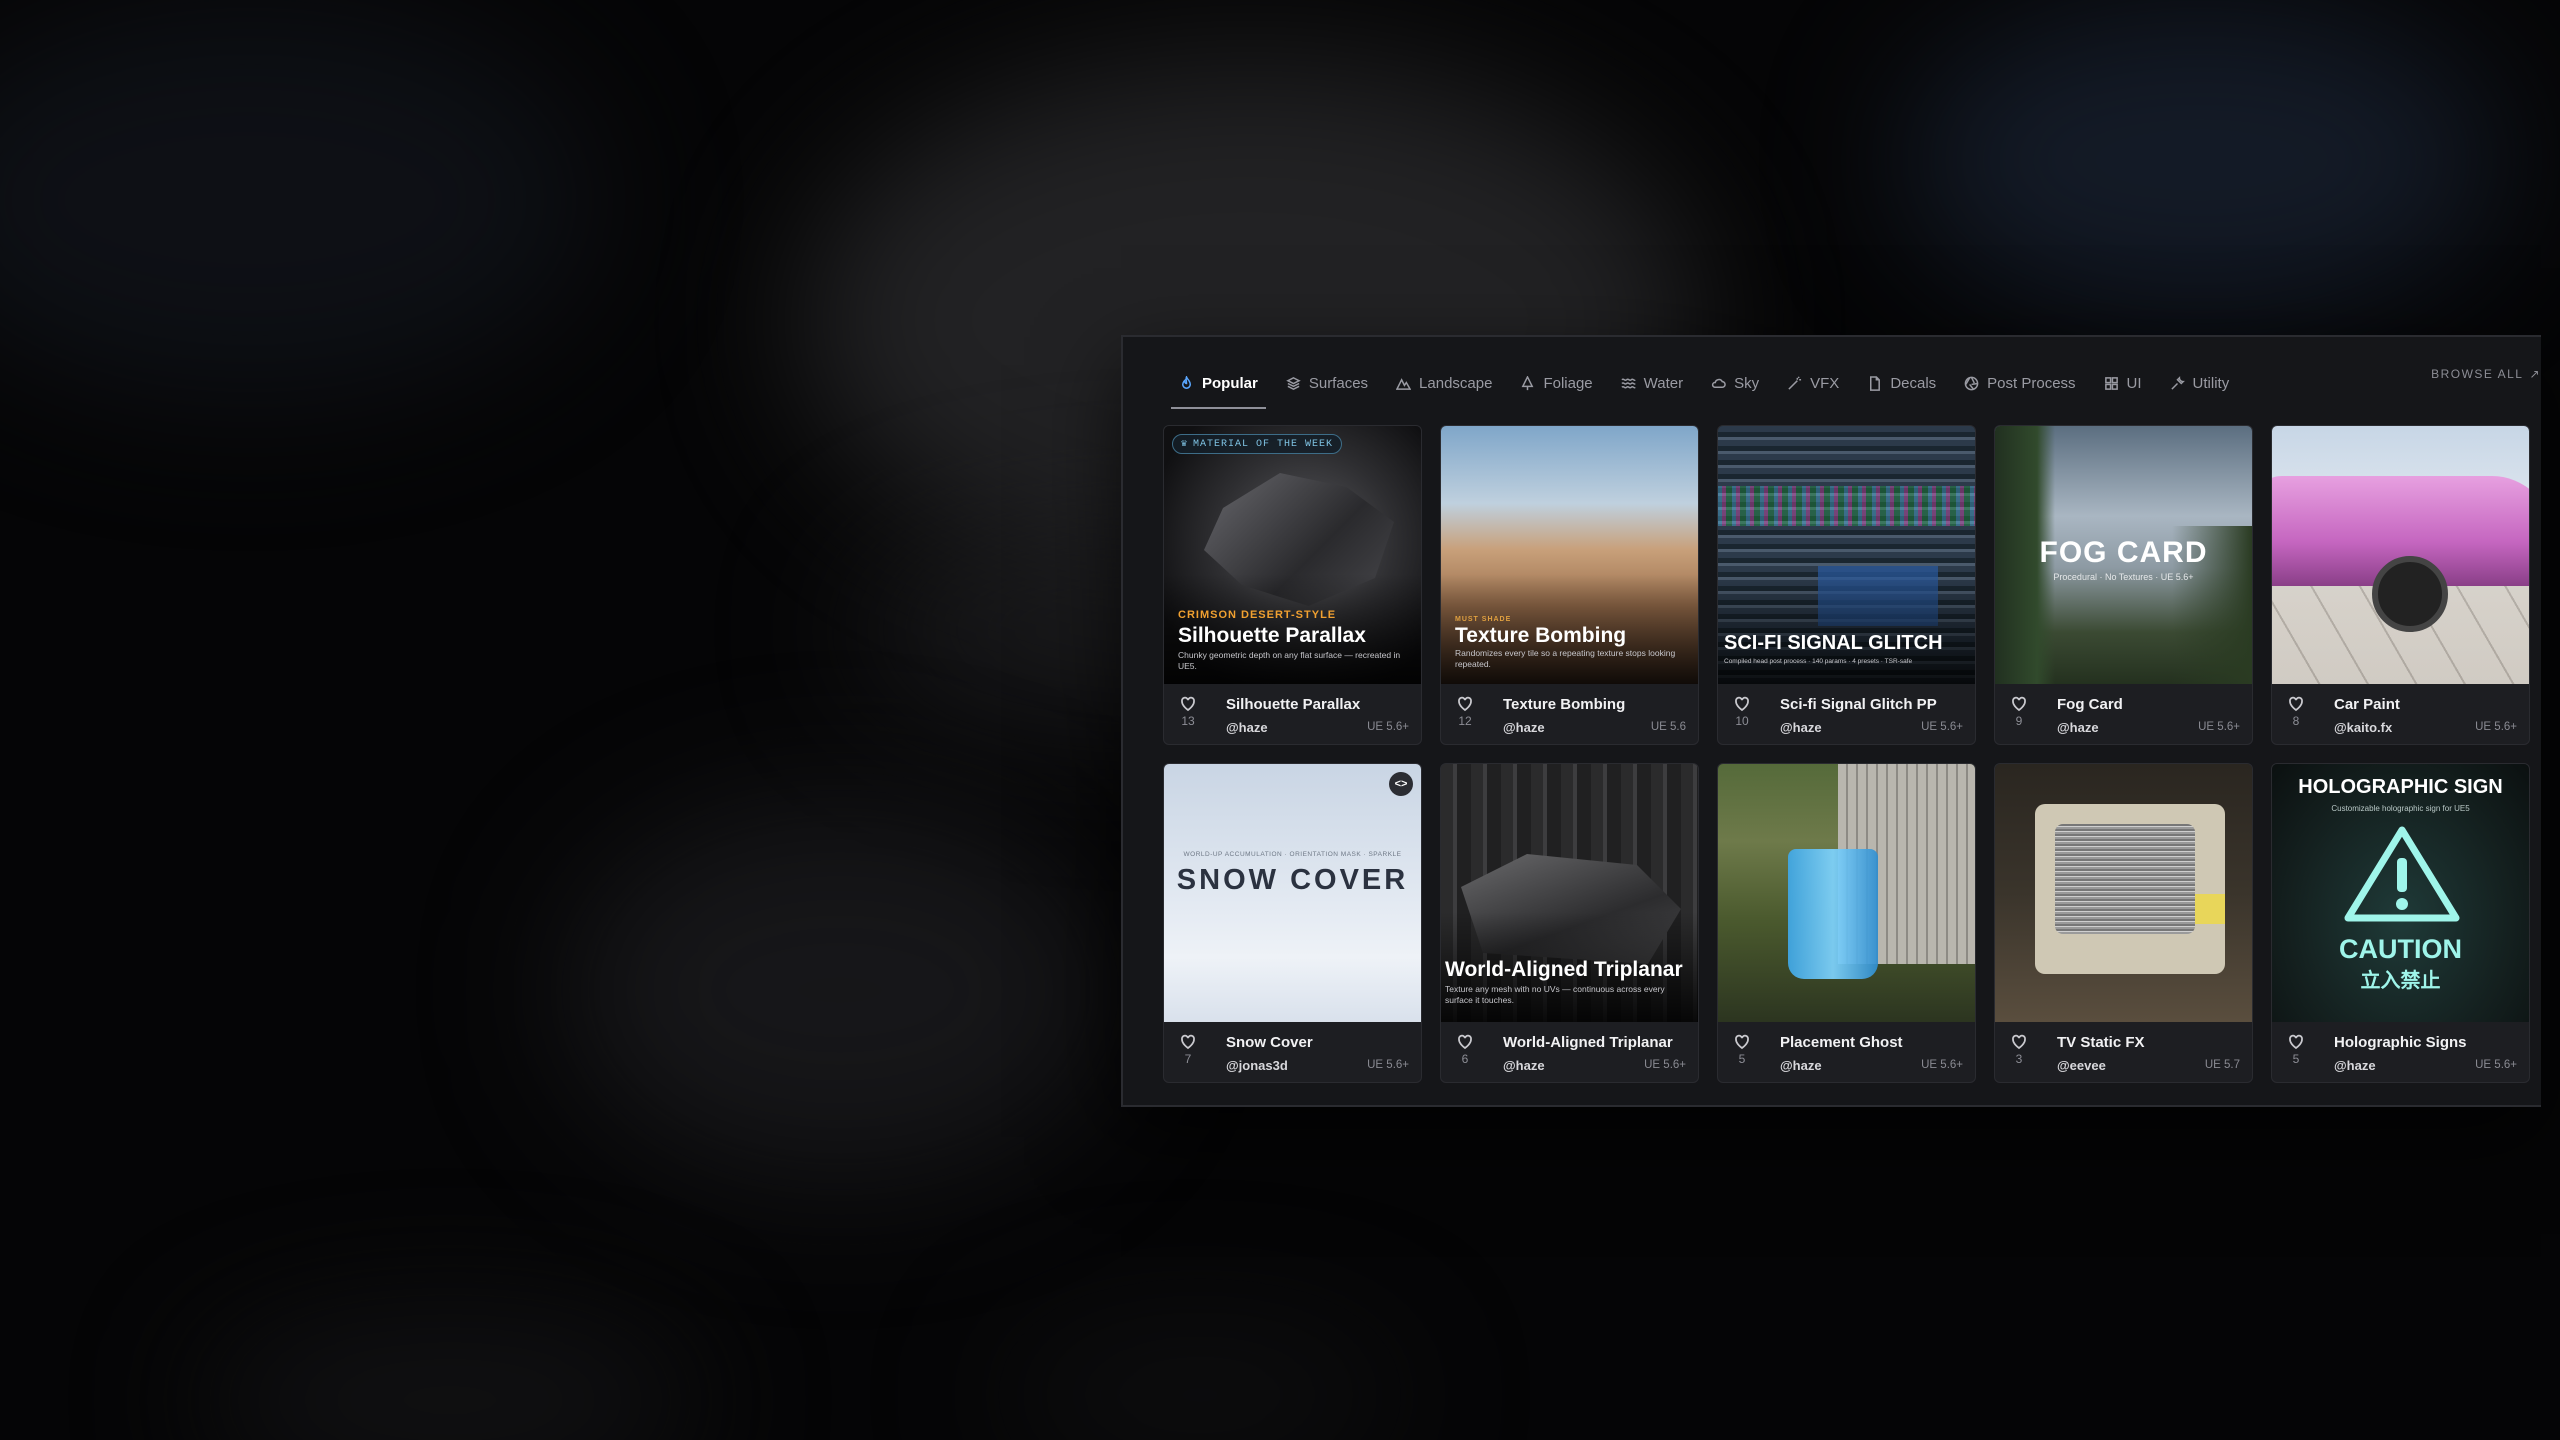 The width and height of the screenshot is (2560, 1440). What do you see at coordinates (1556, 383) in the screenshot?
I see `tab-foliage: Foliage` at bounding box center [1556, 383].